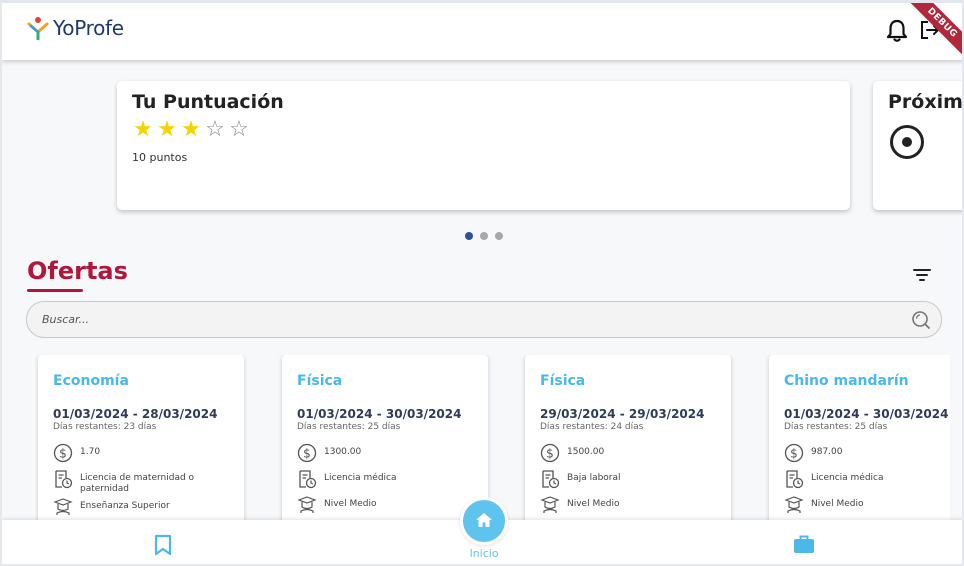 Image resolution: width=964 pixels, height=566 pixels. I want to click on offer-reason: Licencia de maternidad o paternidad, so click(137, 483).